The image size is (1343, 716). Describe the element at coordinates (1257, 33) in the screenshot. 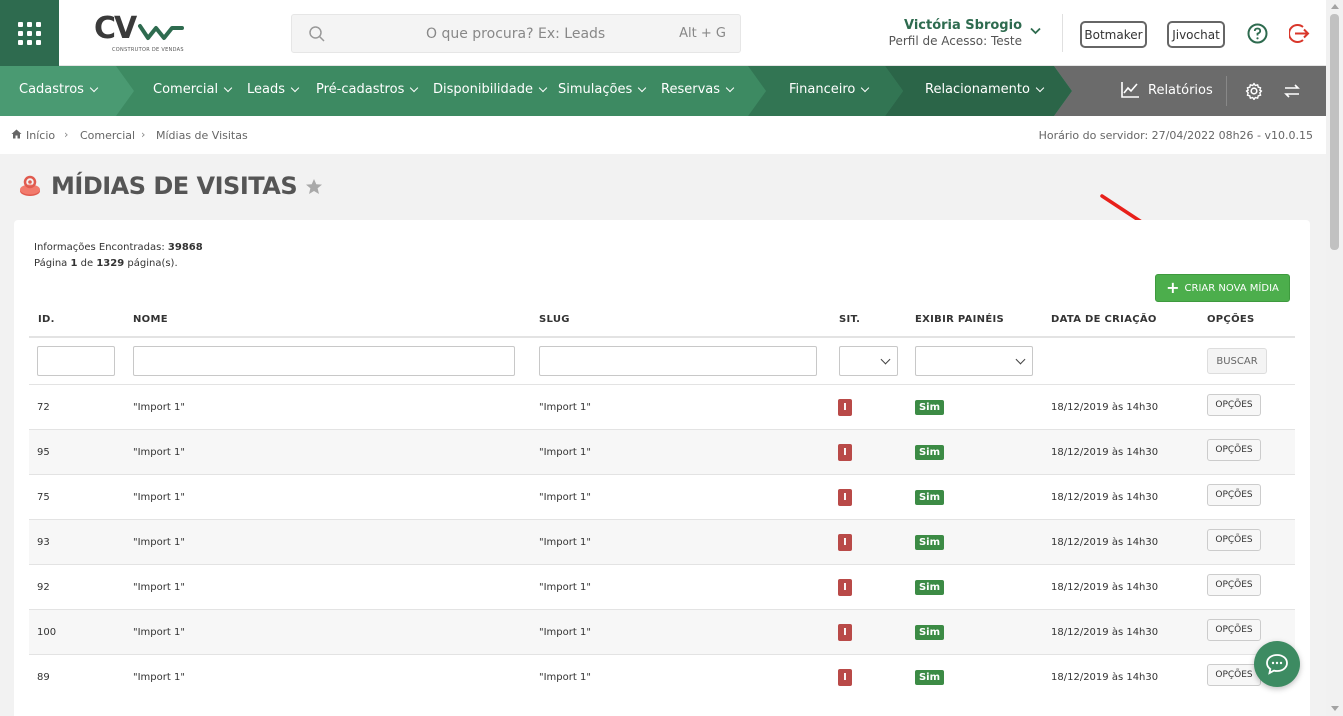

I see `help-icon` at that location.